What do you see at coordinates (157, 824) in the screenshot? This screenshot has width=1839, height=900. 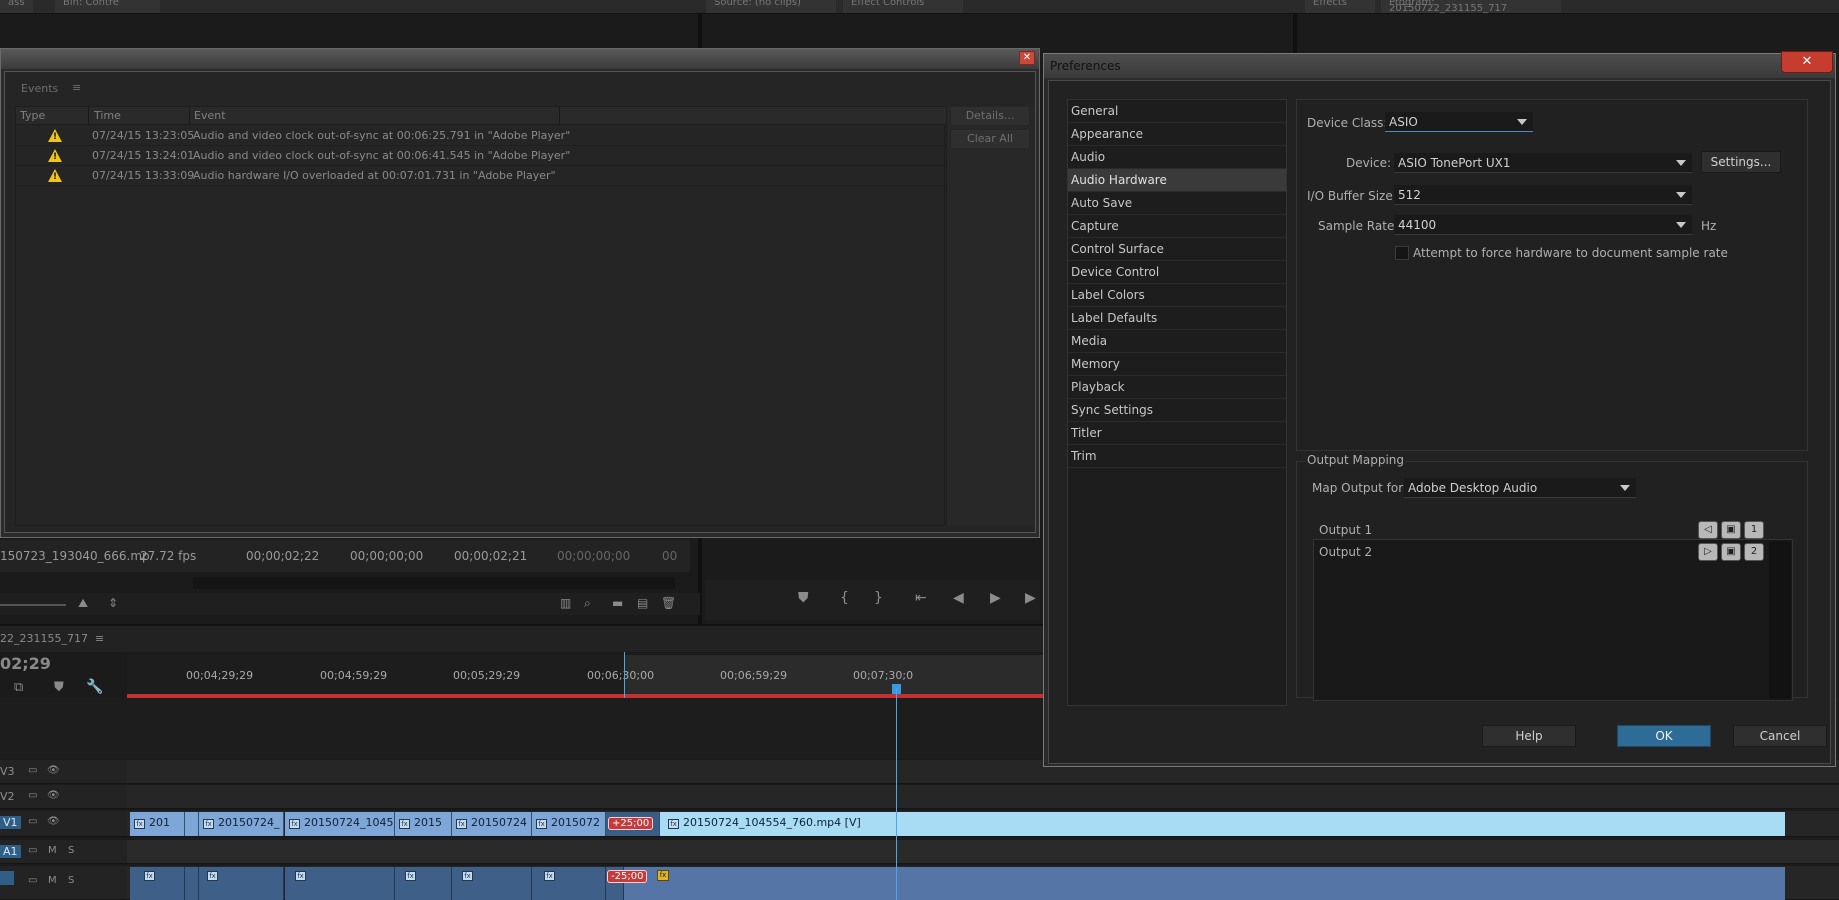 I see `video-clip: fx 201` at bounding box center [157, 824].